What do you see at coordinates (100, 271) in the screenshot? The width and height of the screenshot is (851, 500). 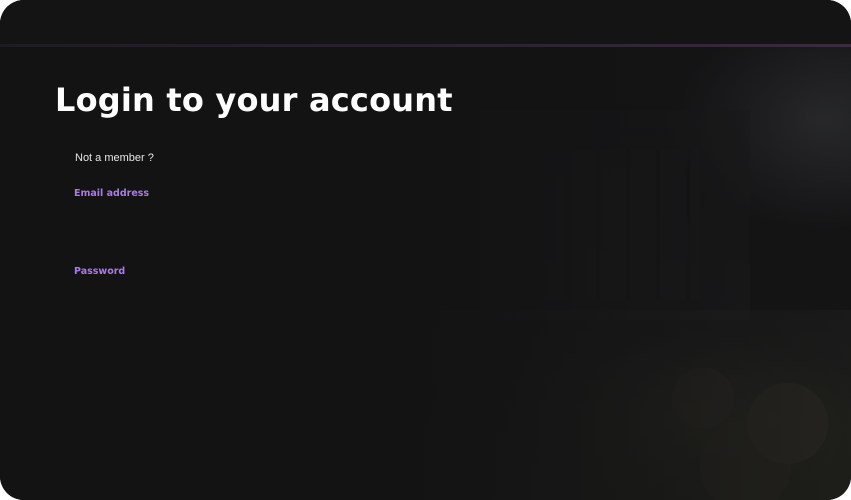 I see `password-label: Password` at bounding box center [100, 271].